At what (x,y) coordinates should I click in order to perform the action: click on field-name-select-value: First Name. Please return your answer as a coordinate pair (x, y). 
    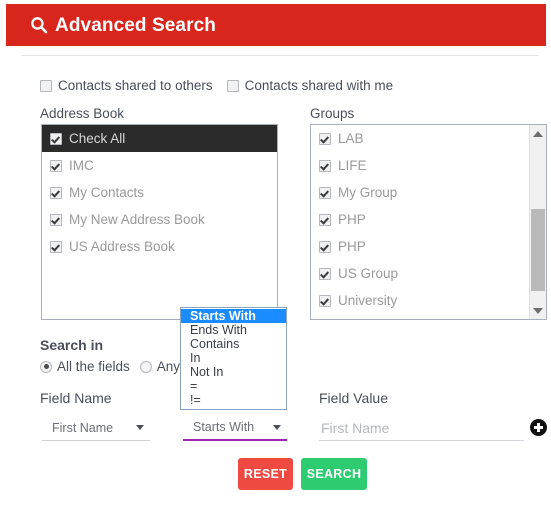
    Looking at the image, I should click on (83, 427).